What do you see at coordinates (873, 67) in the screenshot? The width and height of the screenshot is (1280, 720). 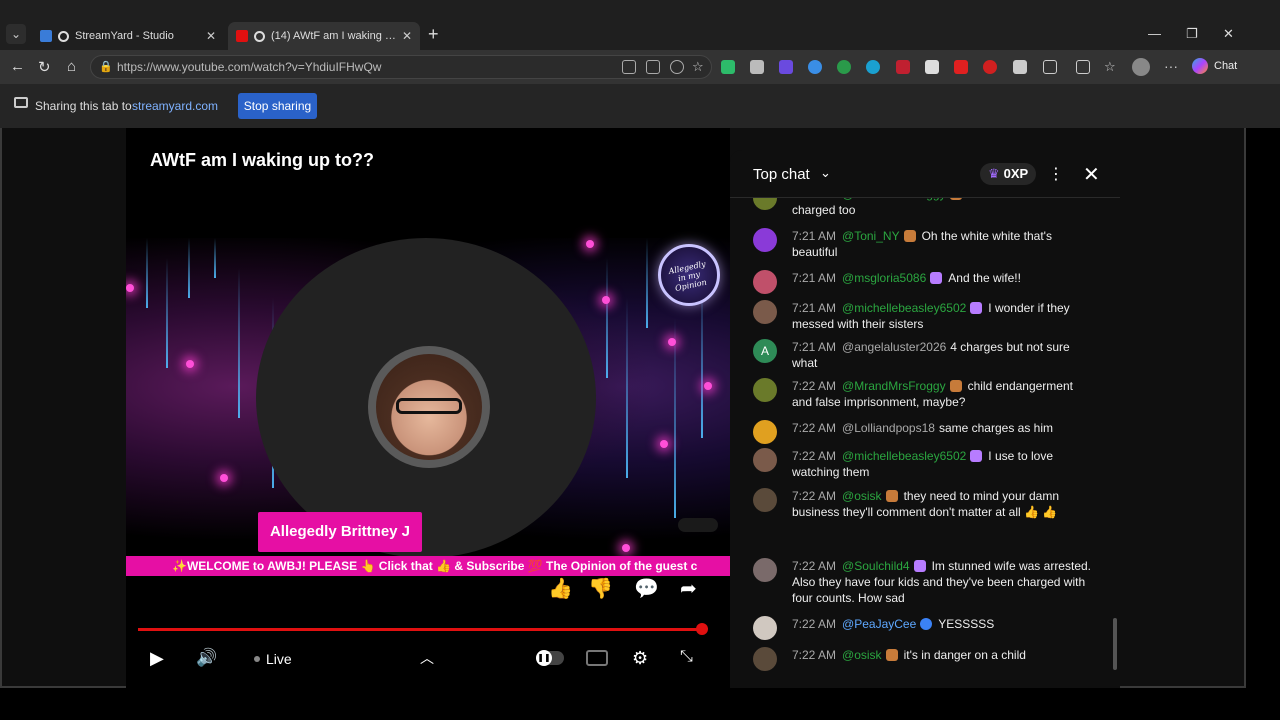 I see `extension-cyan-icon` at bounding box center [873, 67].